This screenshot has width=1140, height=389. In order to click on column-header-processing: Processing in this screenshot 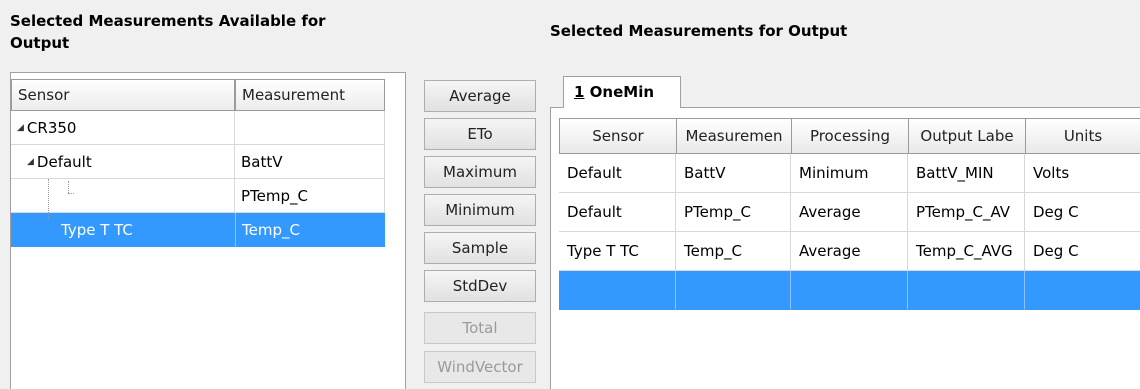, I will do `click(850, 136)`.